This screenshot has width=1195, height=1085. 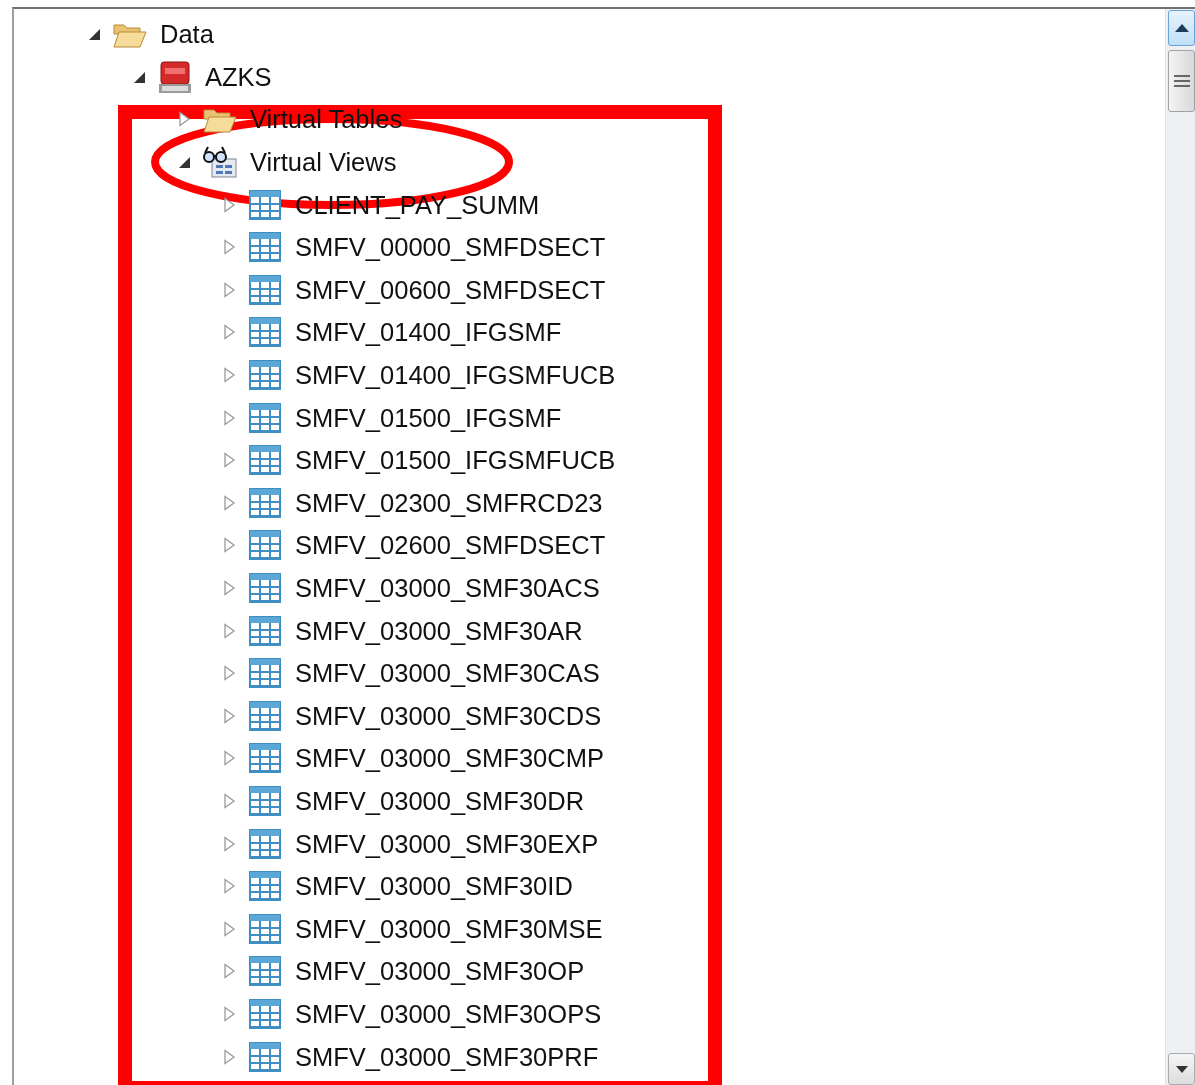 What do you see at coordinates (323, 162) in the screenshot?
I see `tree-item-label: Virtual Views` at bounding box center [323, 162].